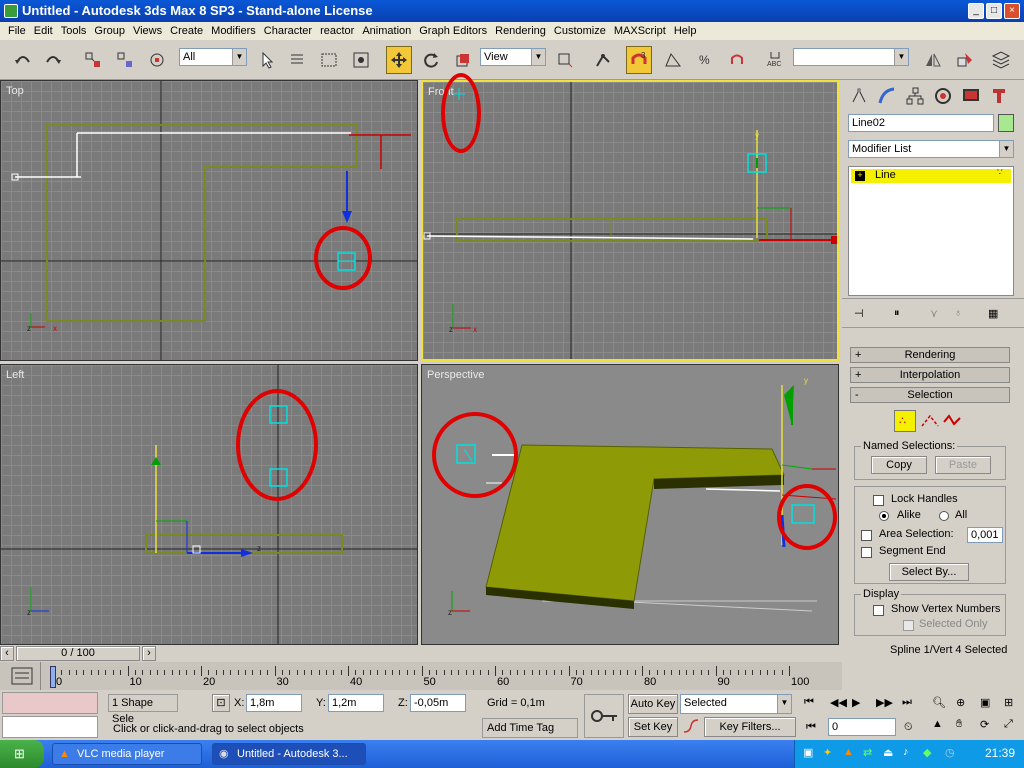 The image size is (1024, 768). I want to click on arc-rotate-icon: ⟳, so click(984, 724).